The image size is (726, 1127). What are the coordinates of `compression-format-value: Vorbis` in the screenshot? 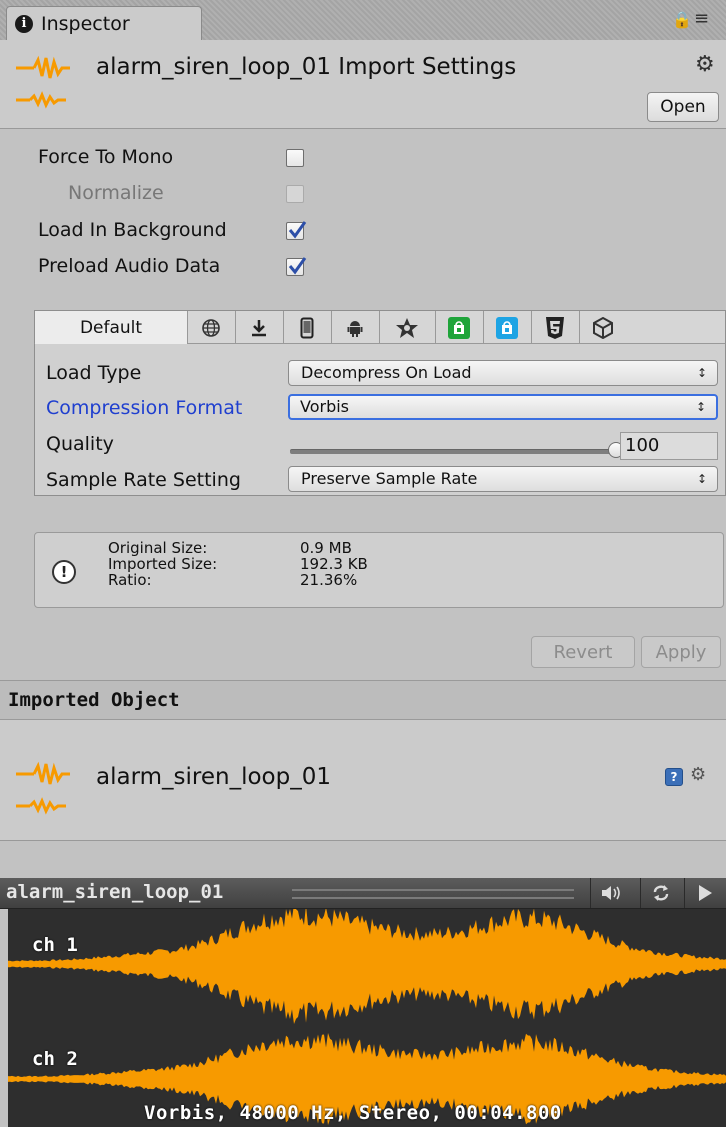 It's located at (325, 406).